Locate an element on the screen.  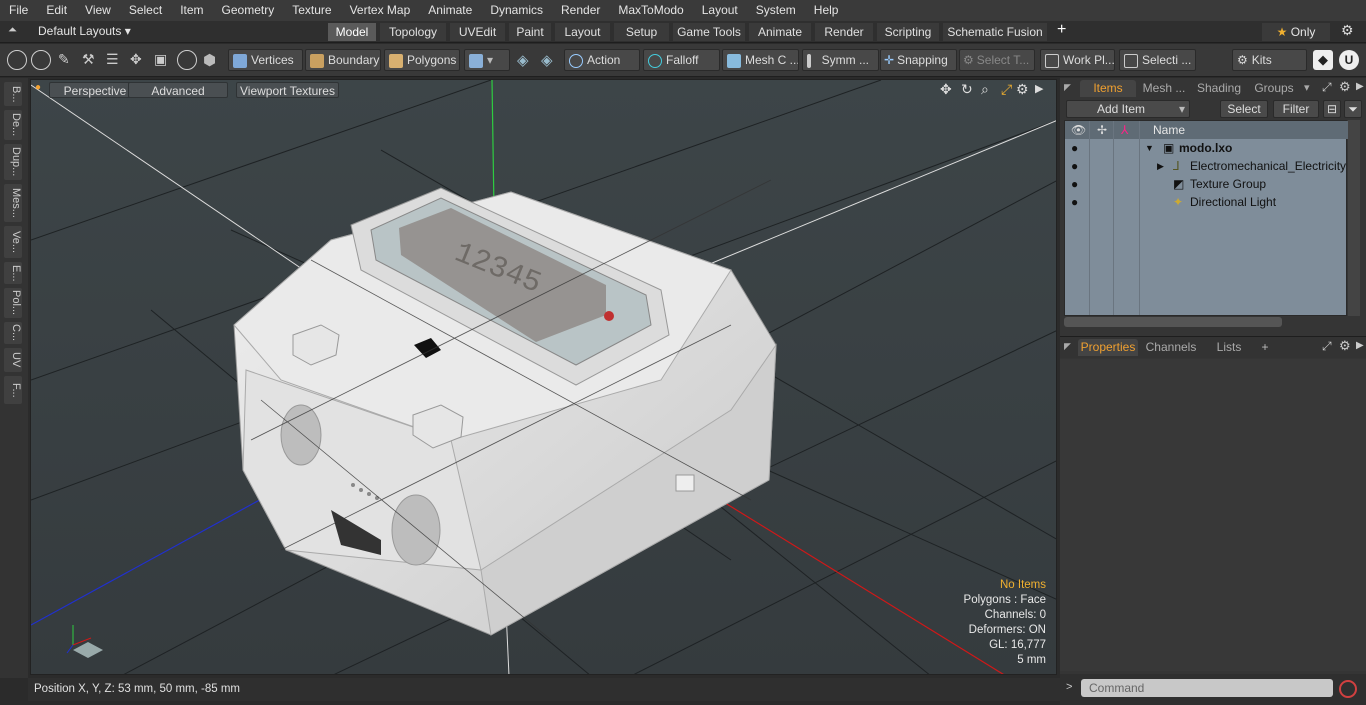
transform-icon: ✥ is located at coordinates (136, 59).